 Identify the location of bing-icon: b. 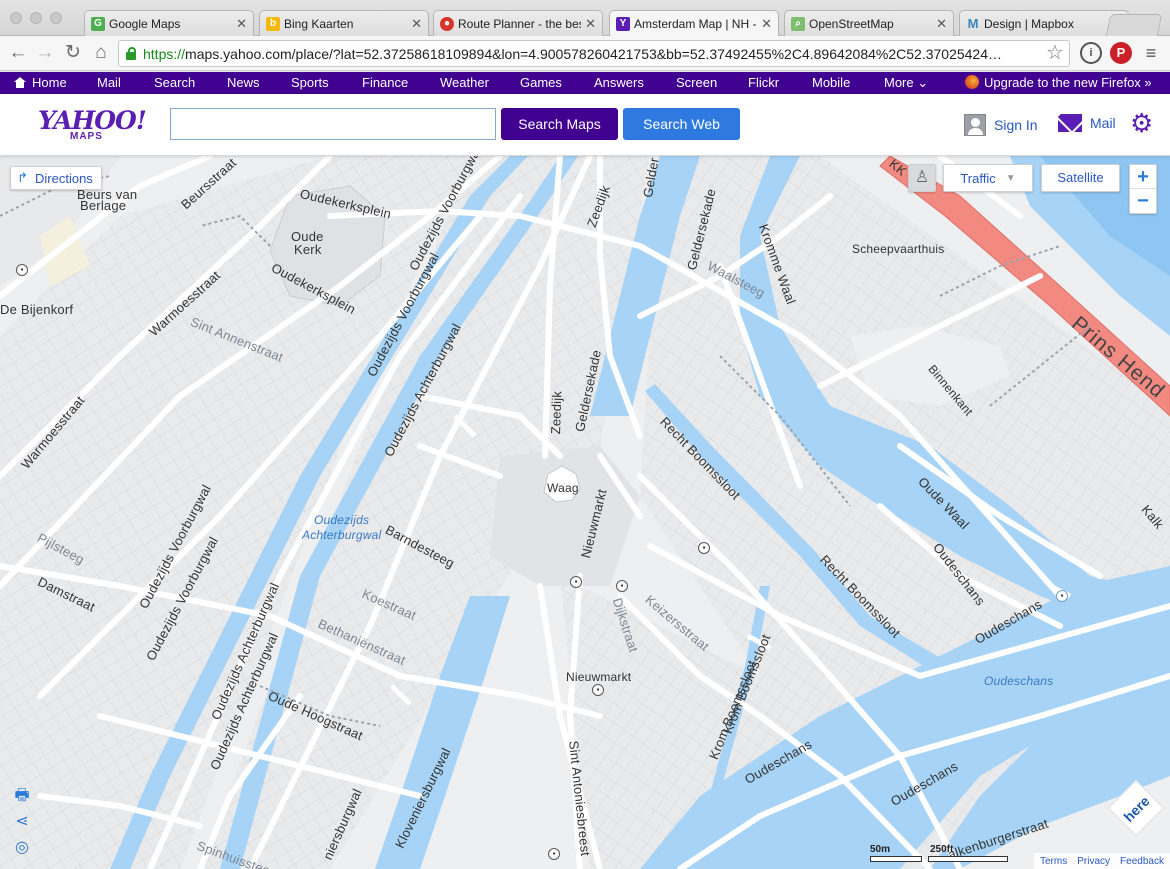
(273, 23).